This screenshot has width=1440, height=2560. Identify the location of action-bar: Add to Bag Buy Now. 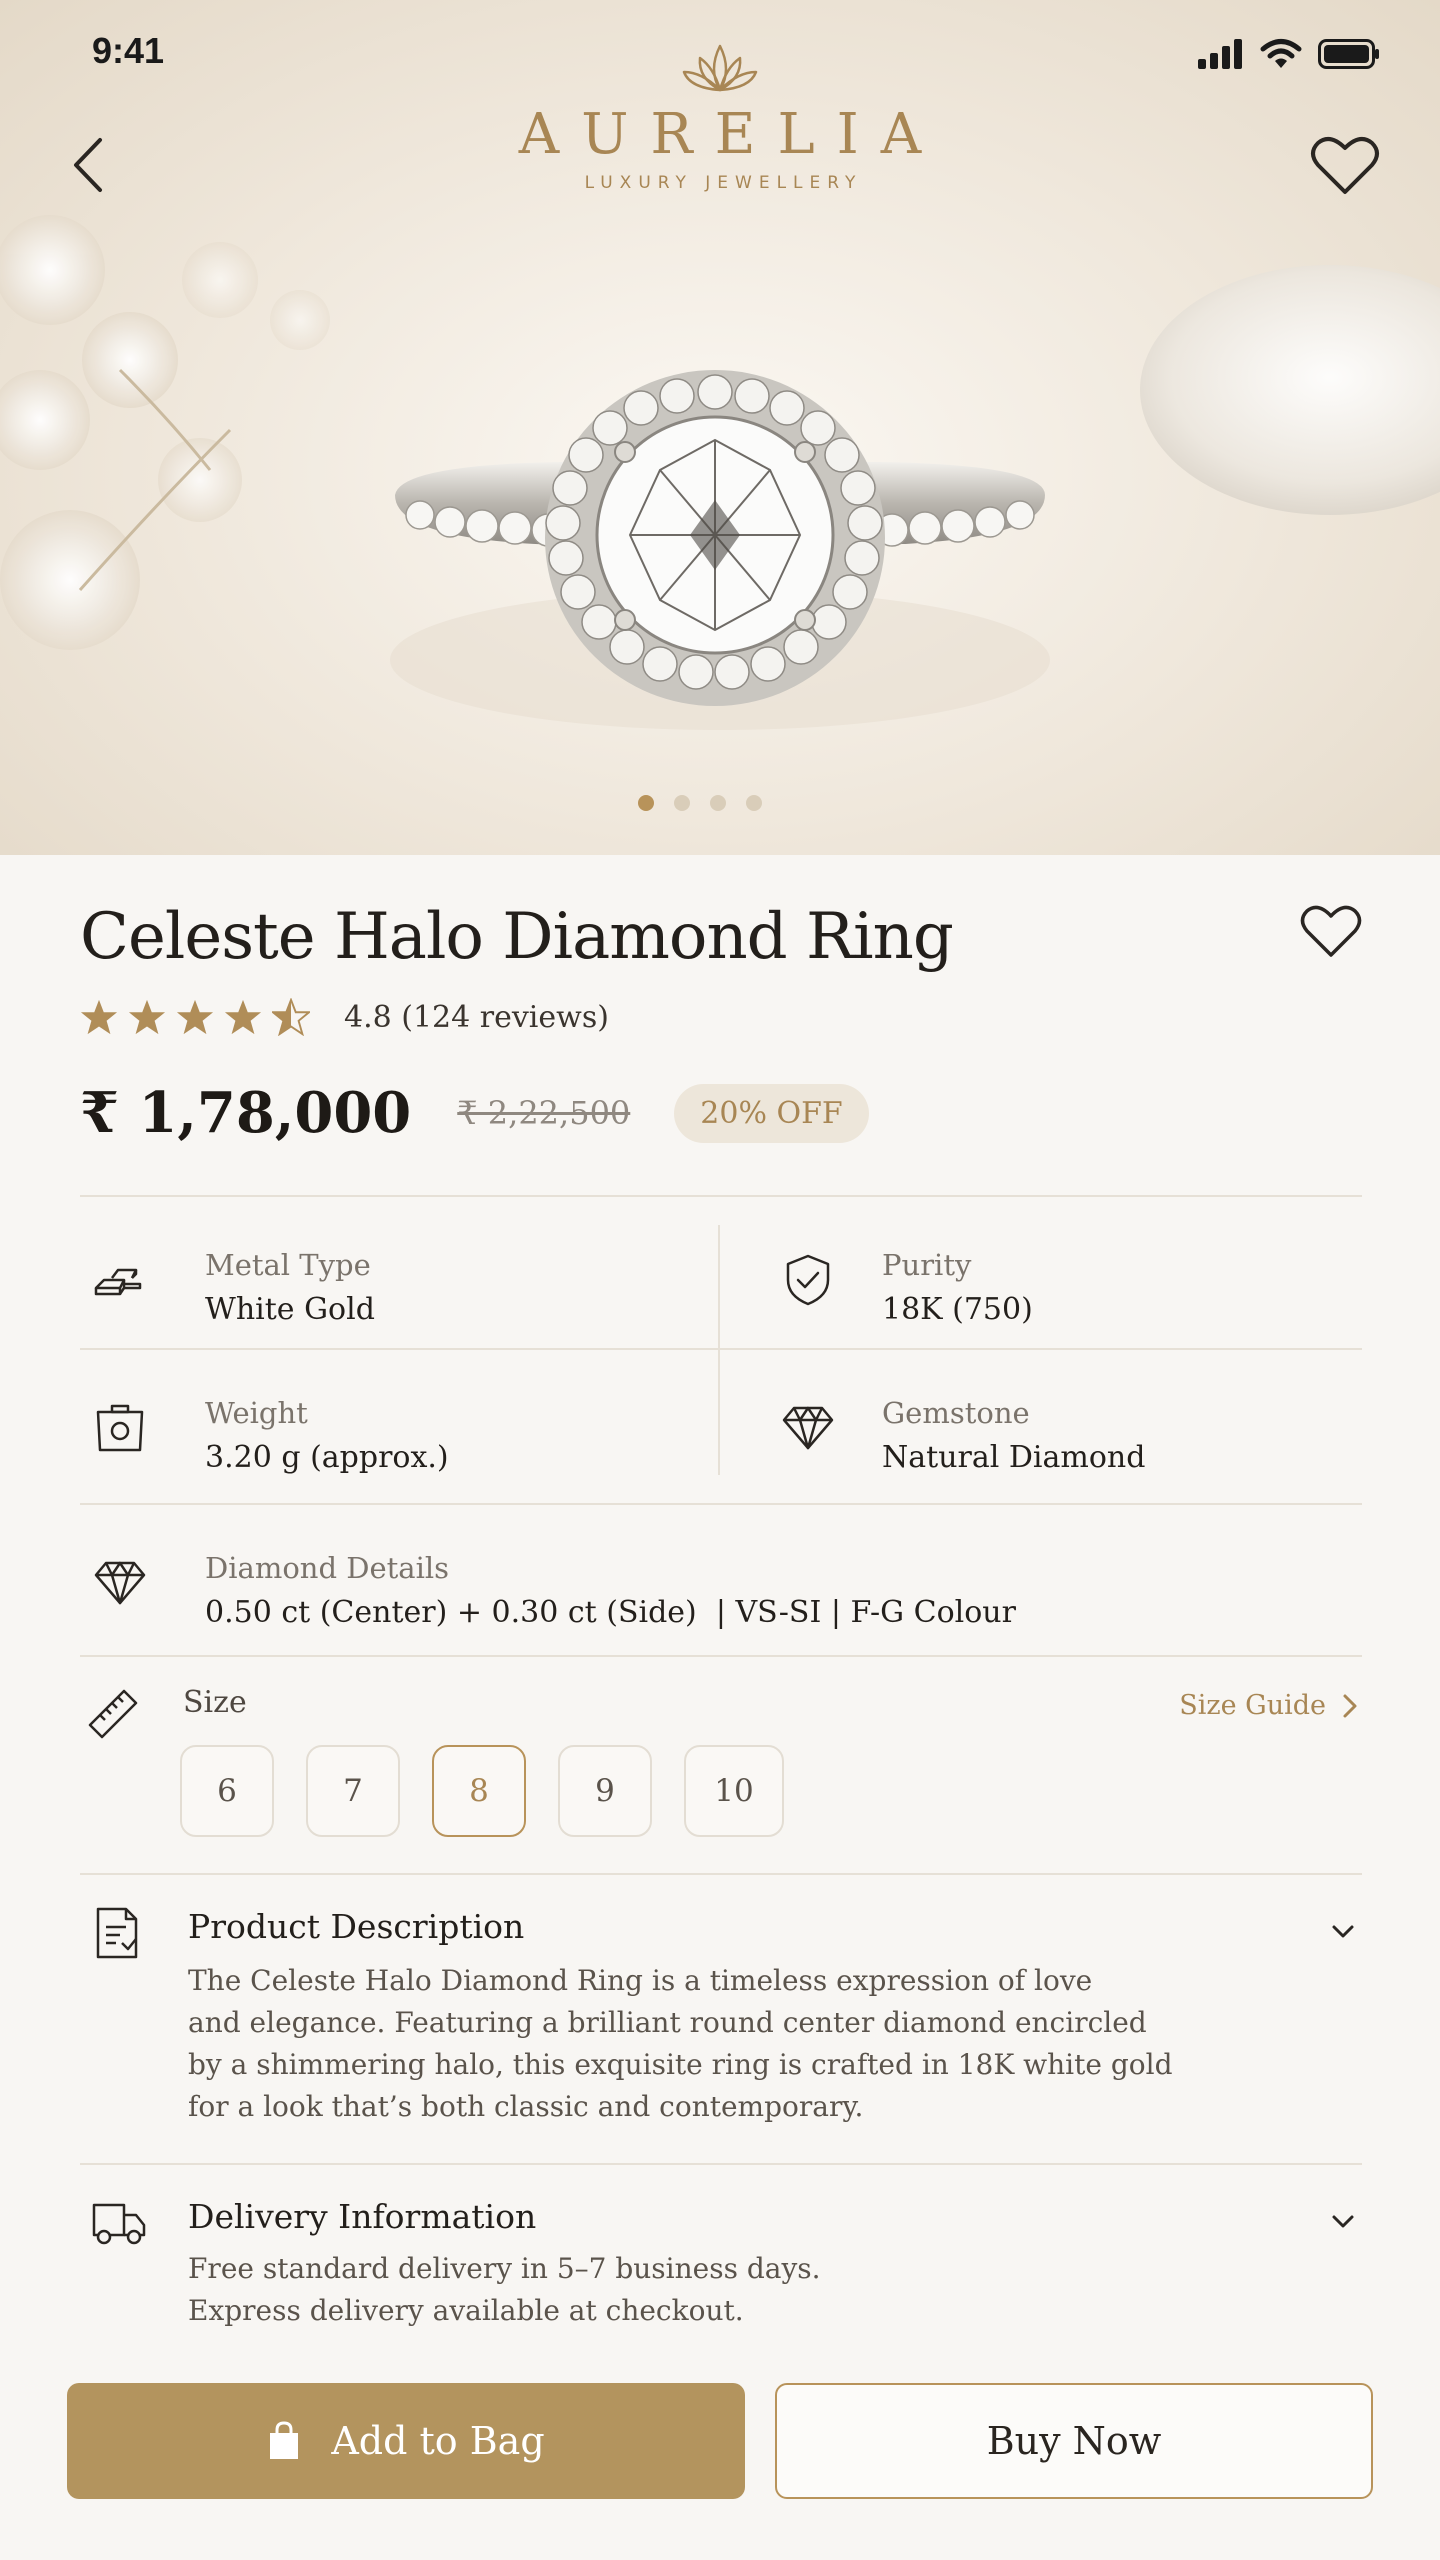
(720, 2455).